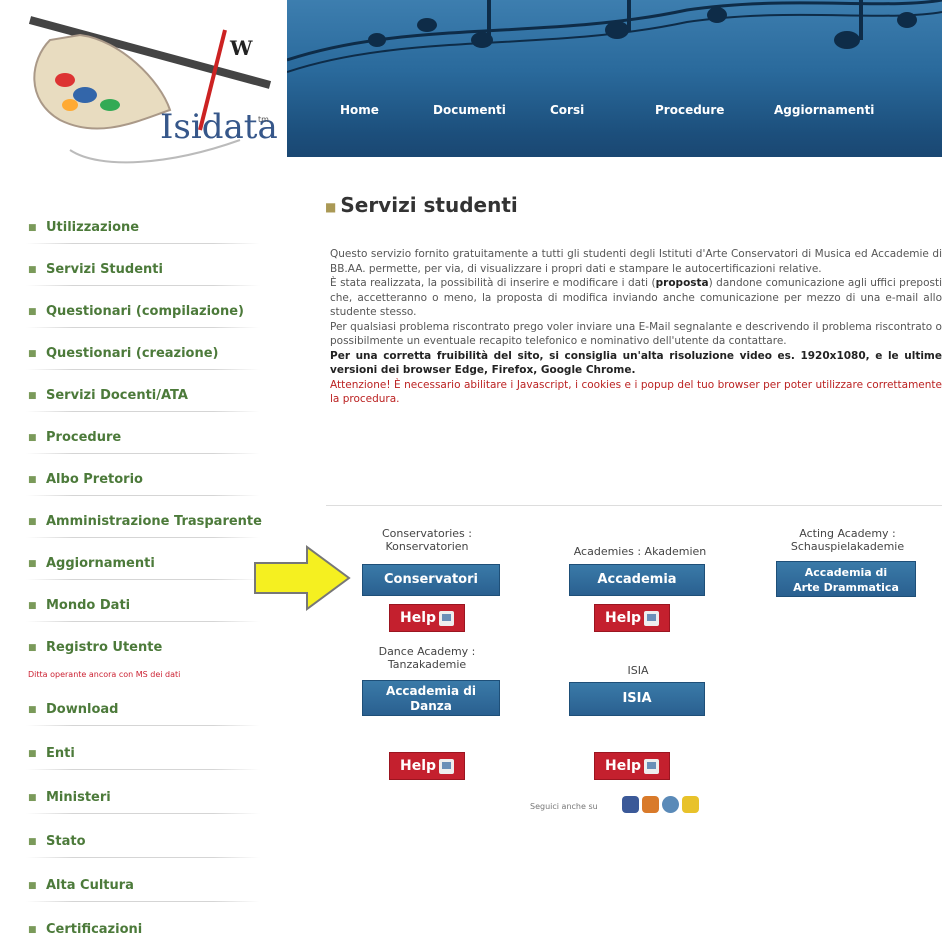 The height and width of the screenshot is (936, 942). I want to click on accademia-help-button: Help, so click(632, 618).